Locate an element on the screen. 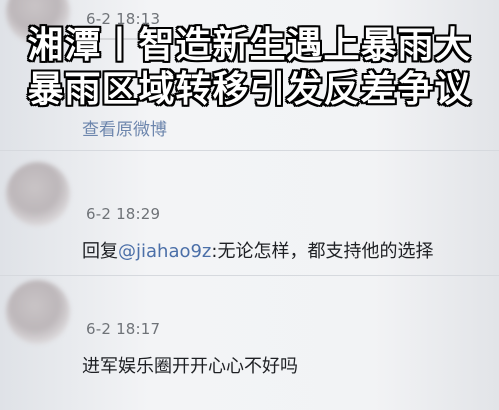 Image resolution: width=499 pixels, height=410 pixels. comment-body: :无论怎样，都支持他的选择 is located at coordinates (322, 251).